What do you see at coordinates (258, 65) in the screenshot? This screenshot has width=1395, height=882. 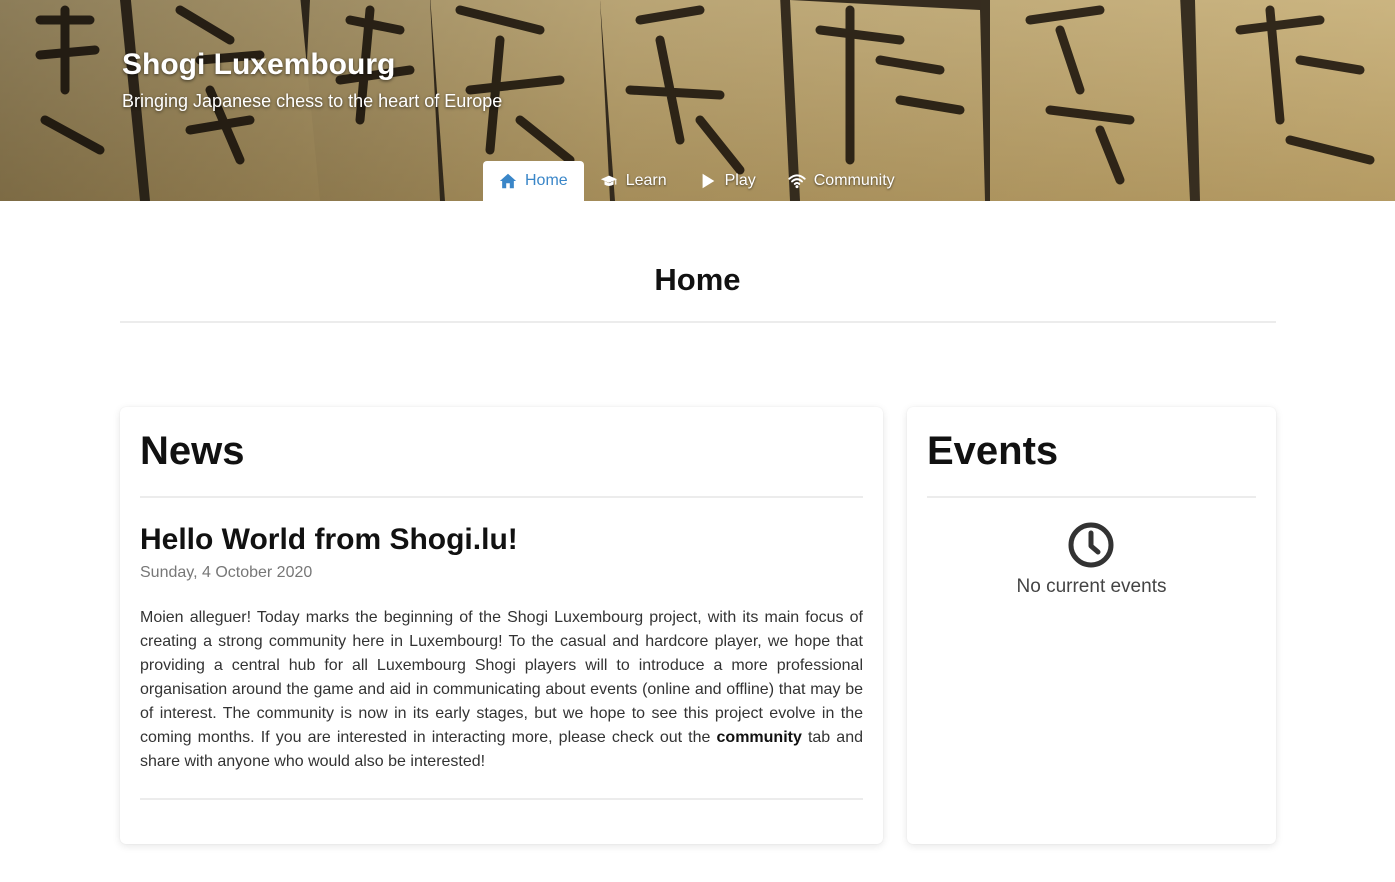 I see `site-title: Shogi Luxembourg` at bounding box center [258, 65].